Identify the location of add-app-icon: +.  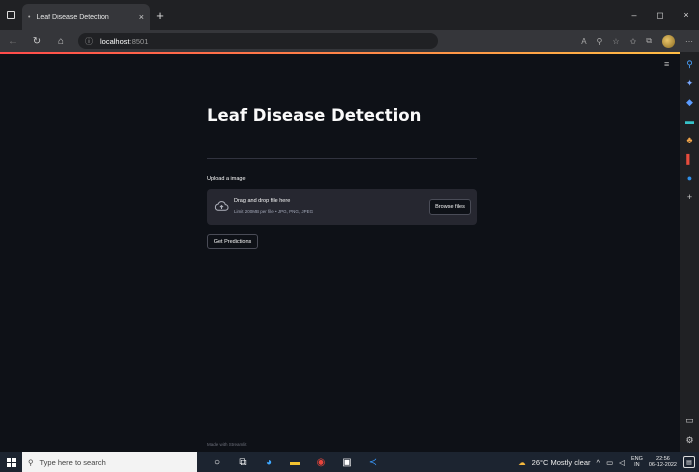
(690, 197).